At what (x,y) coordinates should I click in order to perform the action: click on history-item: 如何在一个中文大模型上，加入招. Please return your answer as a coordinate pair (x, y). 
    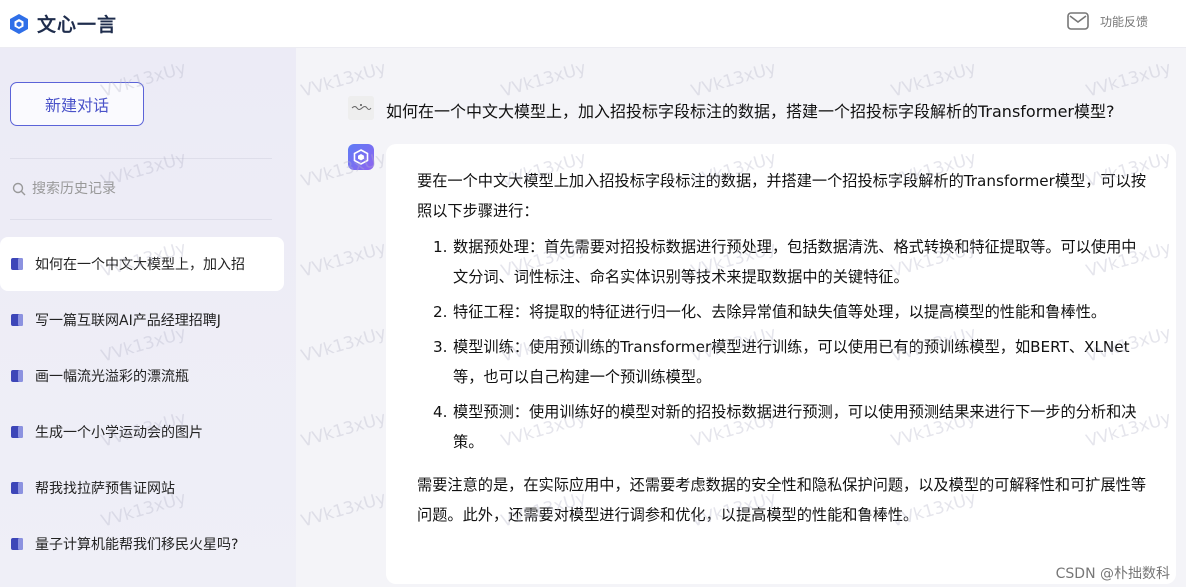
    Looking at the image, I should click on (142, 264).